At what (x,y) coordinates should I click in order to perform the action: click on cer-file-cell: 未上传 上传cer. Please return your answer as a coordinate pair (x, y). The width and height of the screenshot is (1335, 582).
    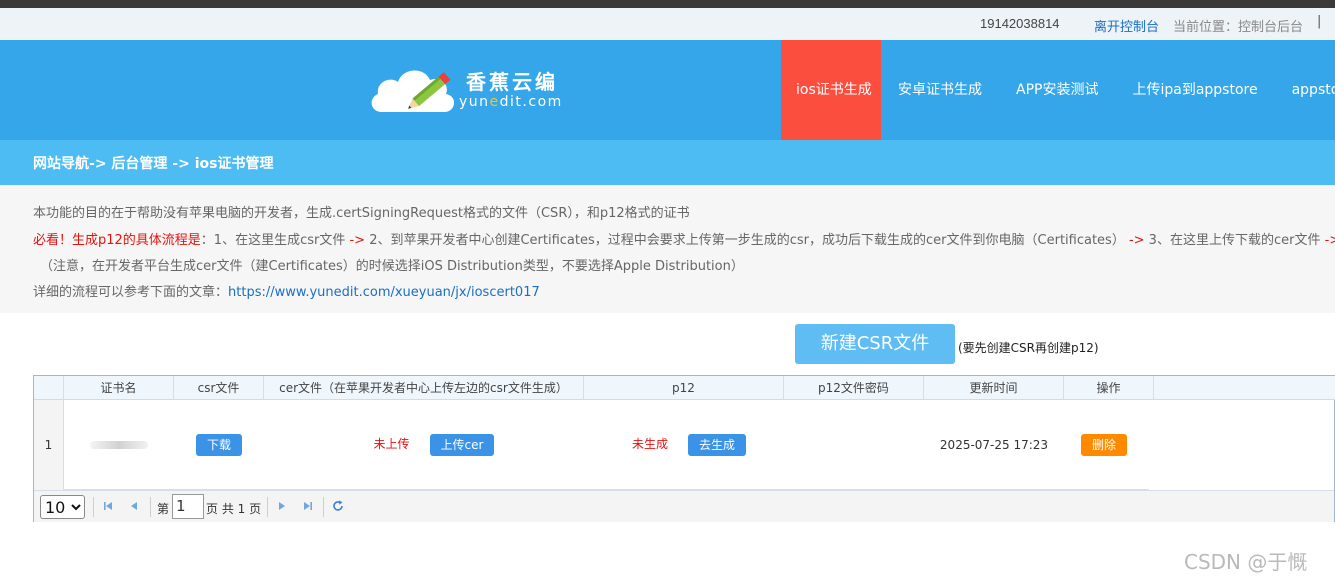
    Looking at the image, I should click on (424, 445).